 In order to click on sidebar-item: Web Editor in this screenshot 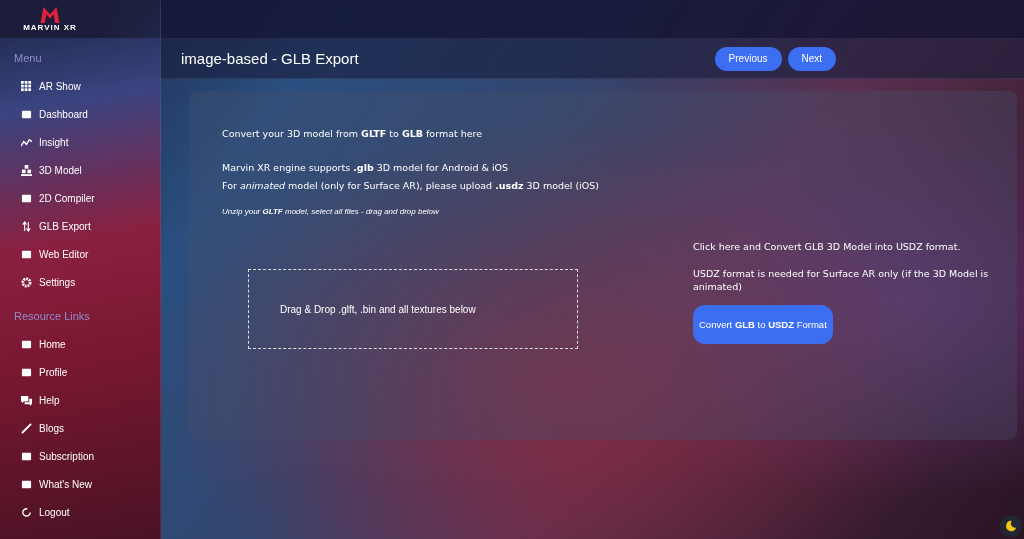, I will do `click(80, 254)`.